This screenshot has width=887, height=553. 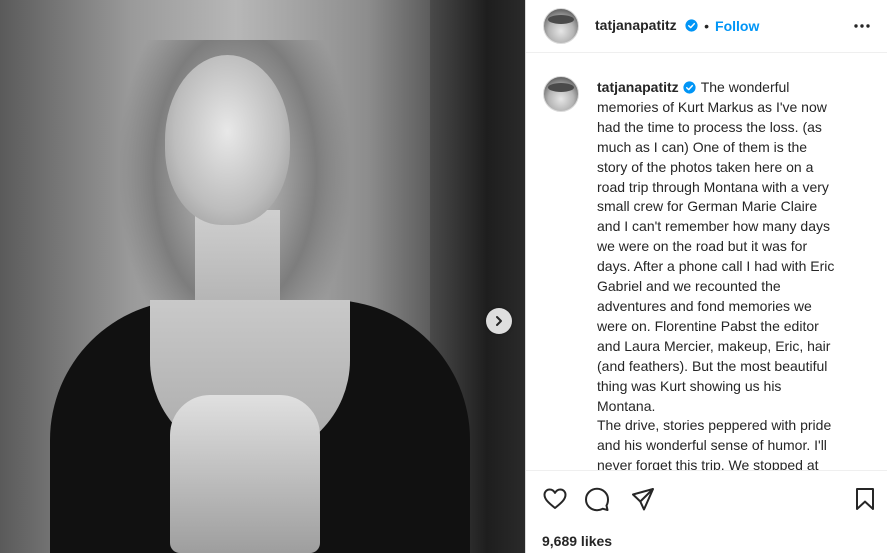 I want to click on bookmark-icon, so click(x=865, y=499).